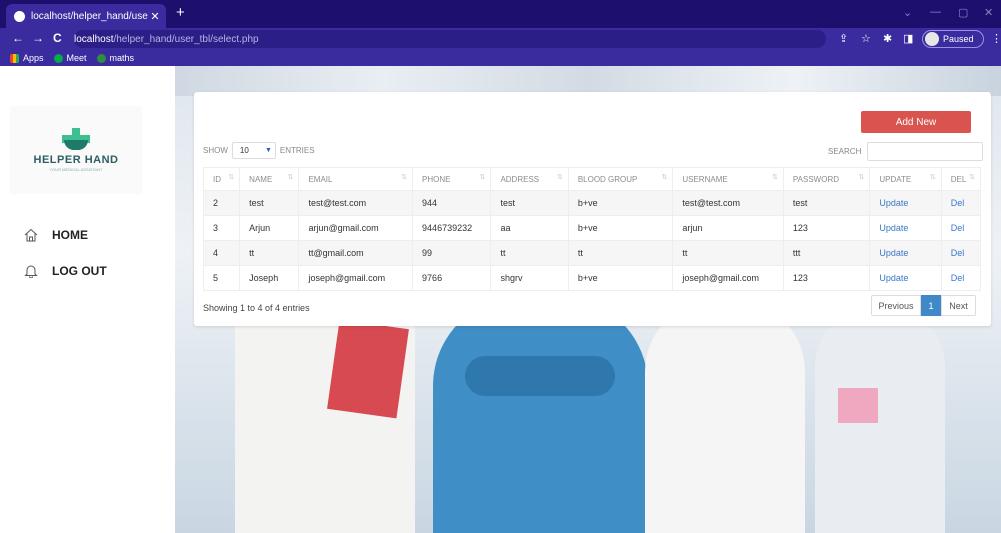 The image size is (1001, 533). Describe the element at coordinates (728, 228) in the screenshot. I see `cell-username: arjun` at that location.